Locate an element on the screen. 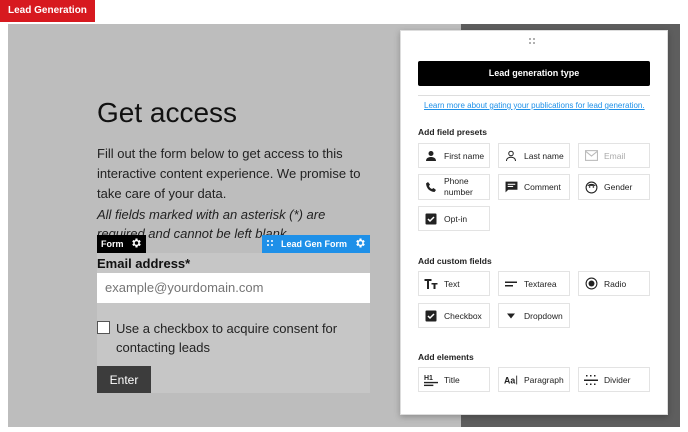 This screenshot has width=688, height=432. preset-label: Opt-in is located at coordinates (456, 218).